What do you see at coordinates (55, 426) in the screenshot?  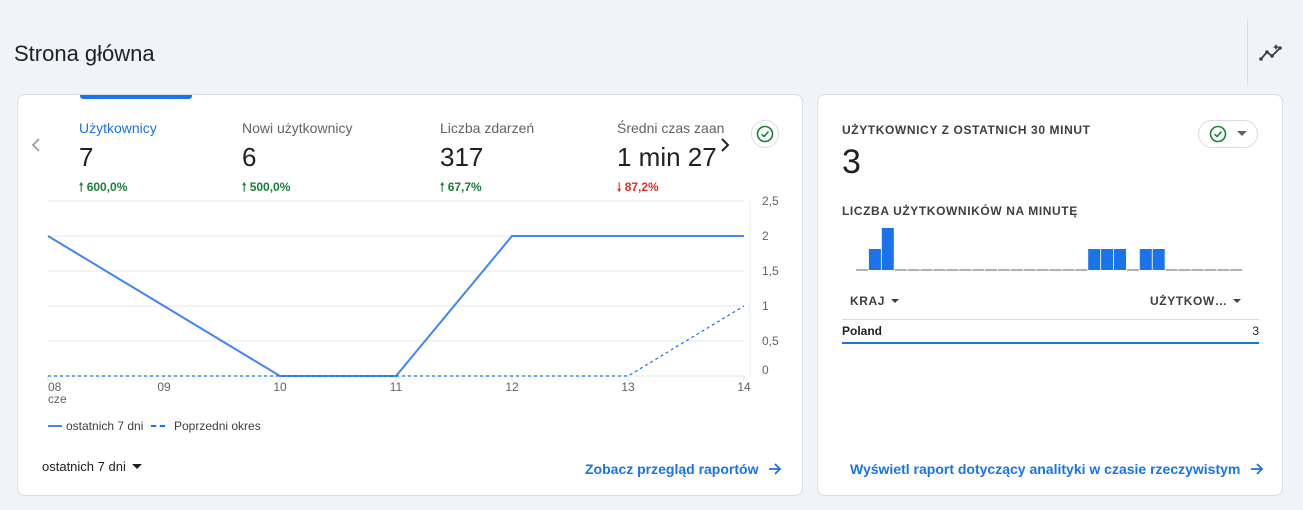 I see `legend-solid-swatch` at bounding box center [55, 426].